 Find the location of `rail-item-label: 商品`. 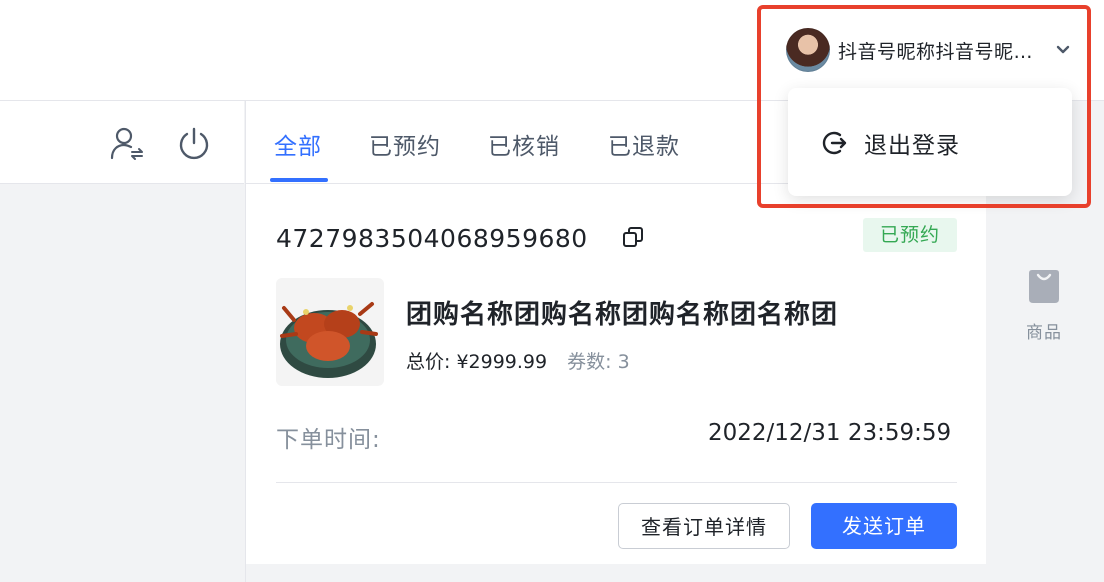

rail-item-label: 商品 is located at coordinates (1044, 330).